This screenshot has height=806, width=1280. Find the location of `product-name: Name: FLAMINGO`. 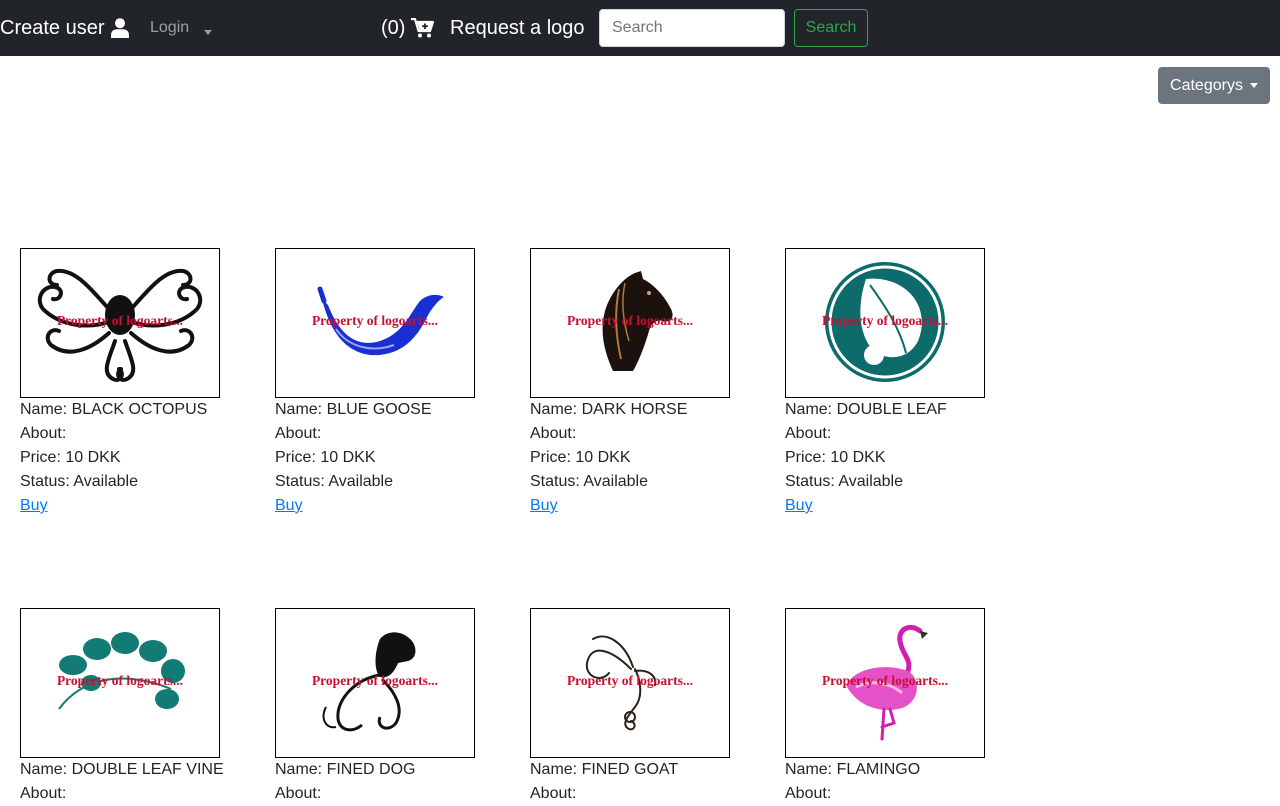

product-name: Name: FLAMINGO is located at coordinates (853, 769).